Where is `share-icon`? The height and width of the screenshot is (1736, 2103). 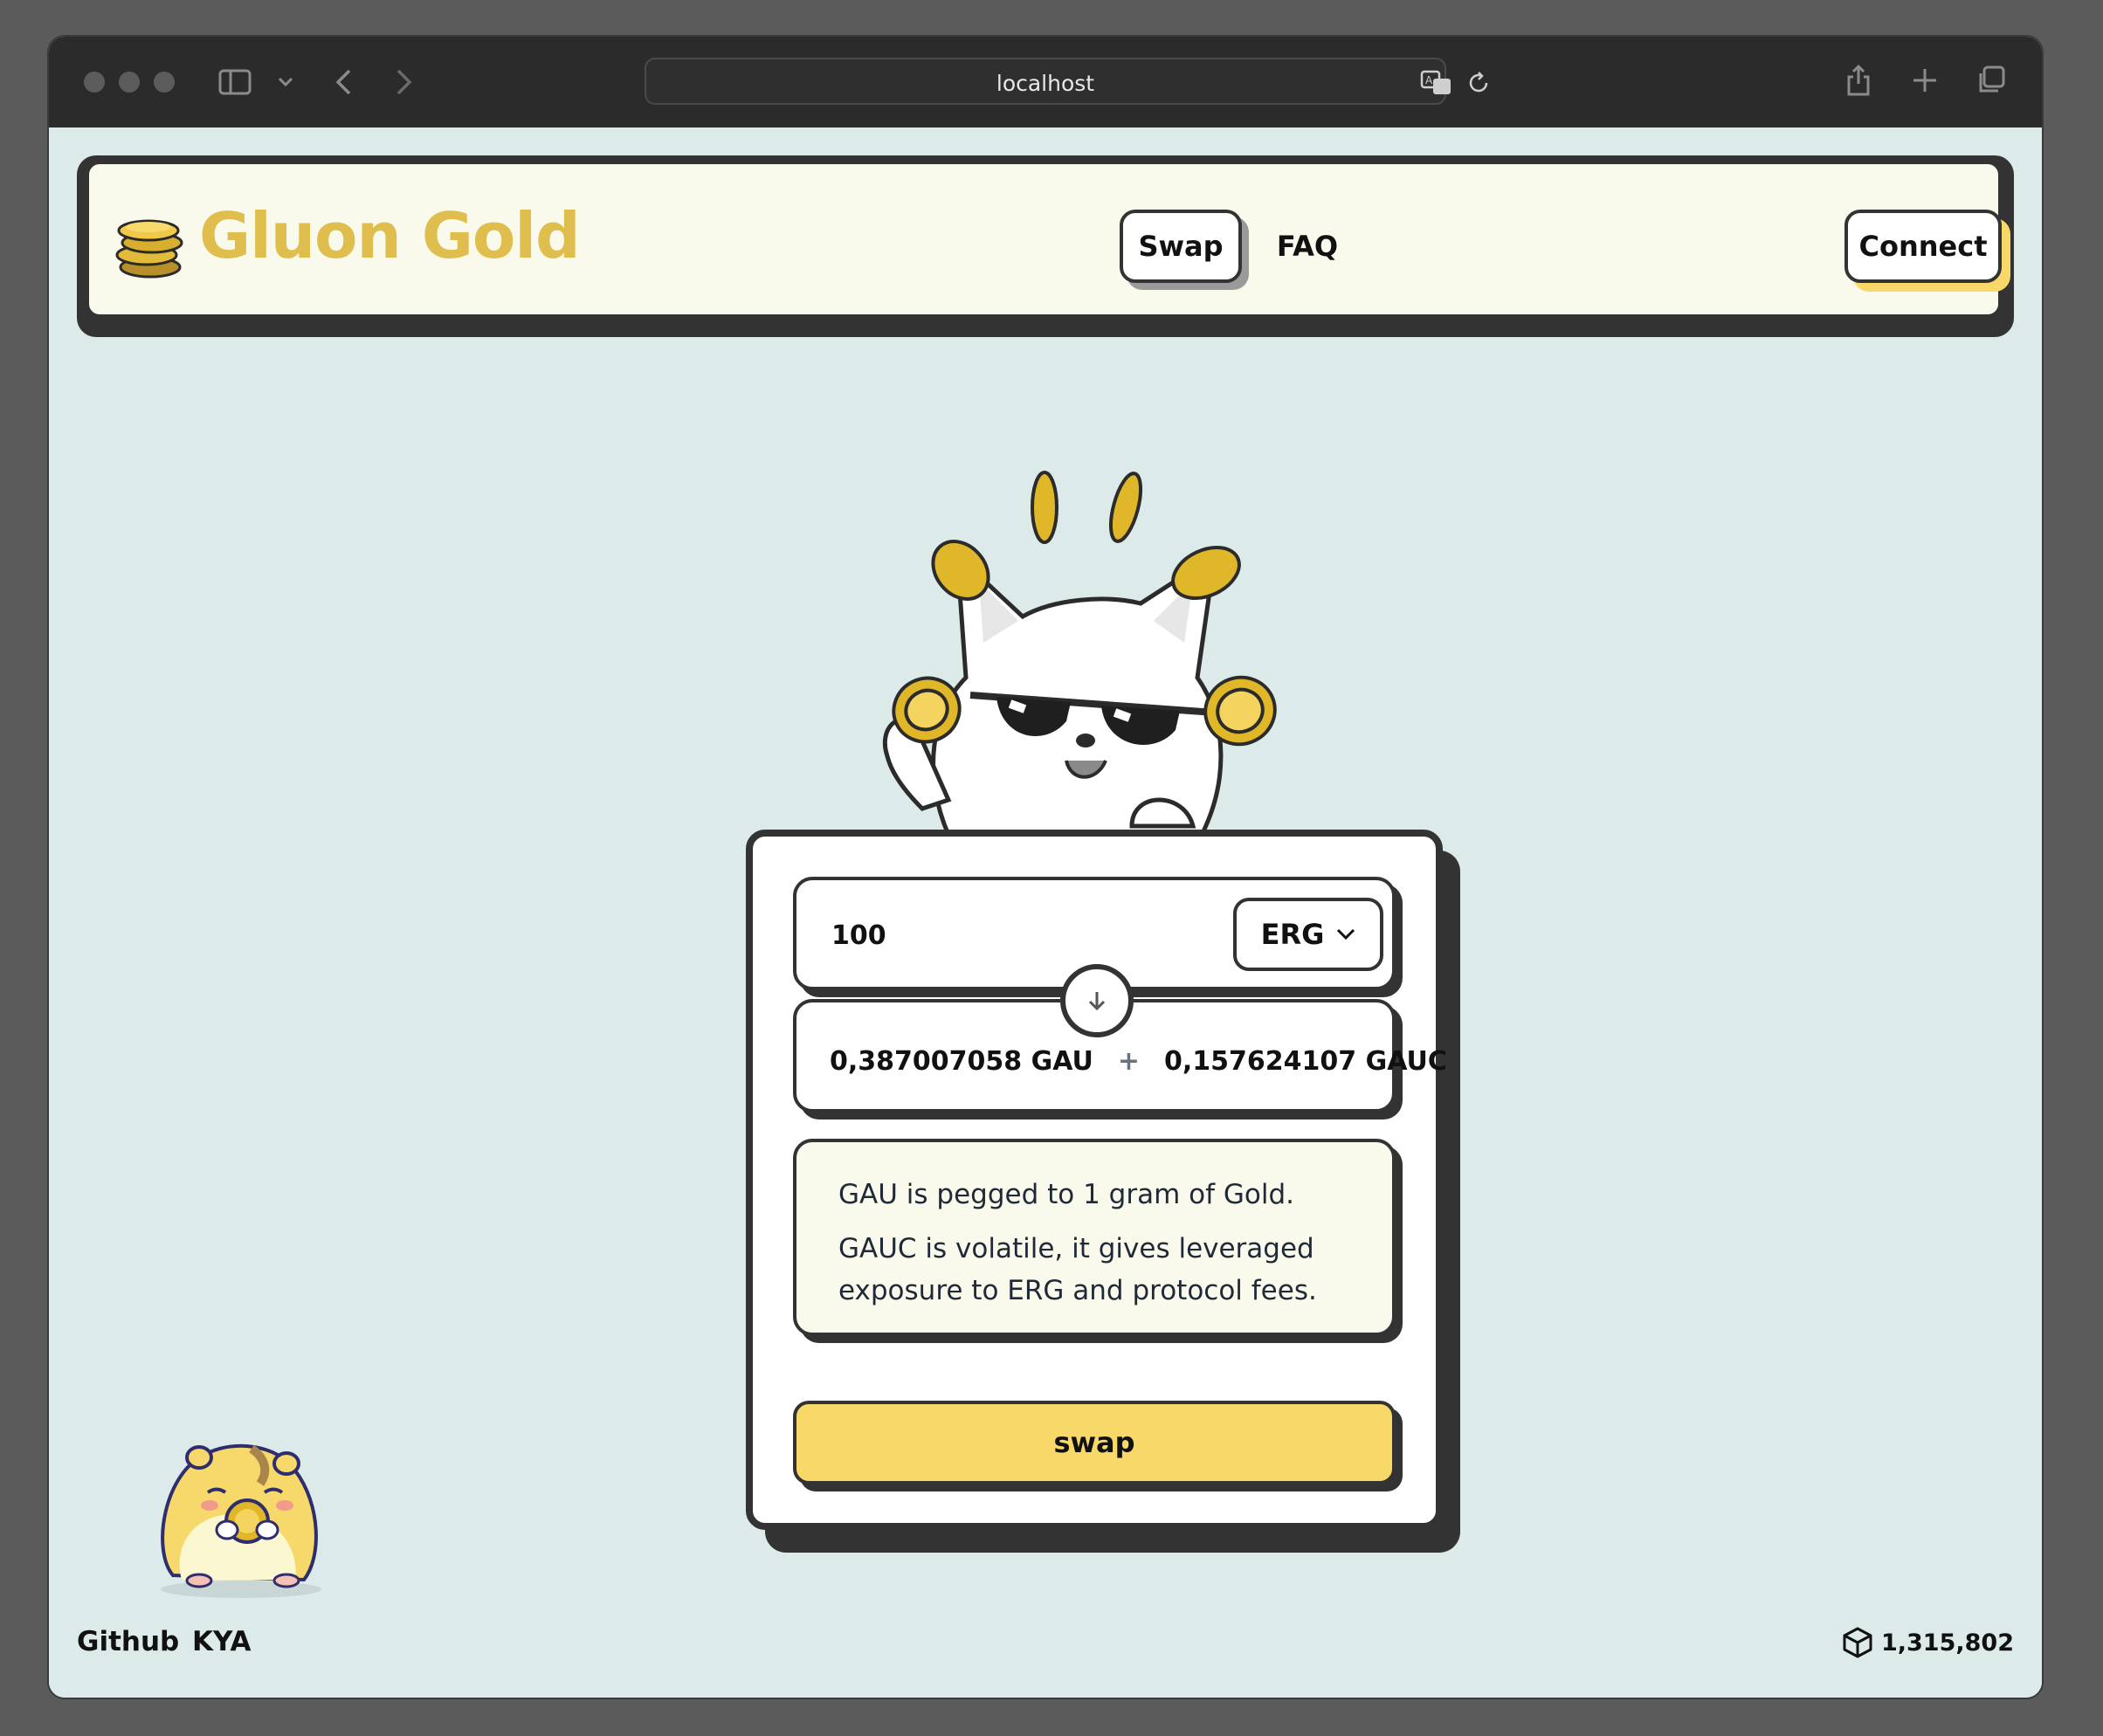
share-icon is located at coordinates (1858, 80).